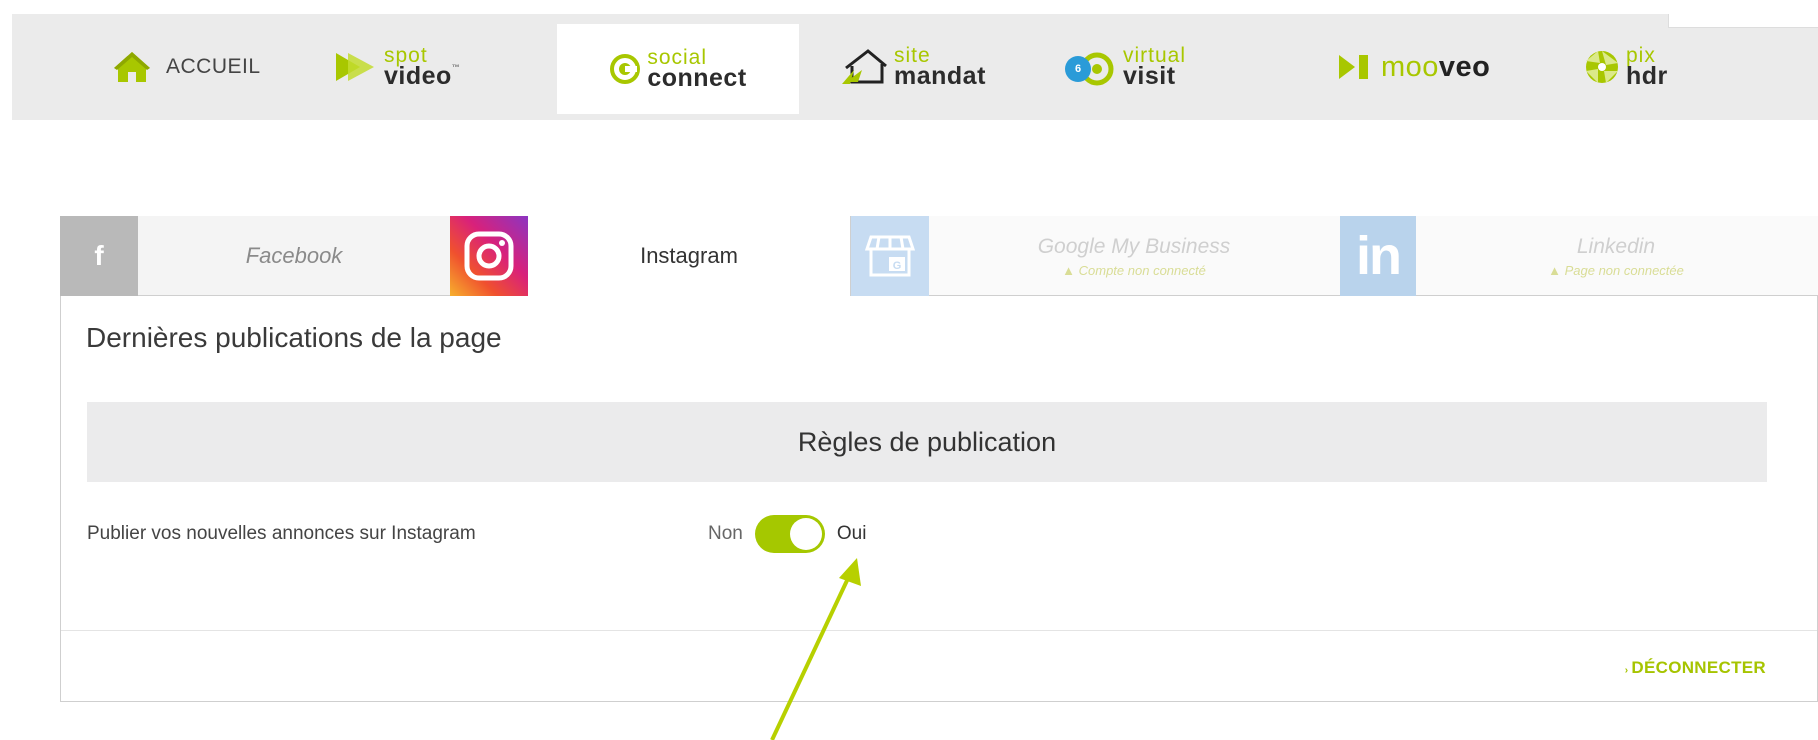 Image resolution: width=1818 pixels, height=740 pixels. What do you see at coordinates (489, 256) in the screenshot?
I see `instagram-icon` at bounding box center [489, 256].